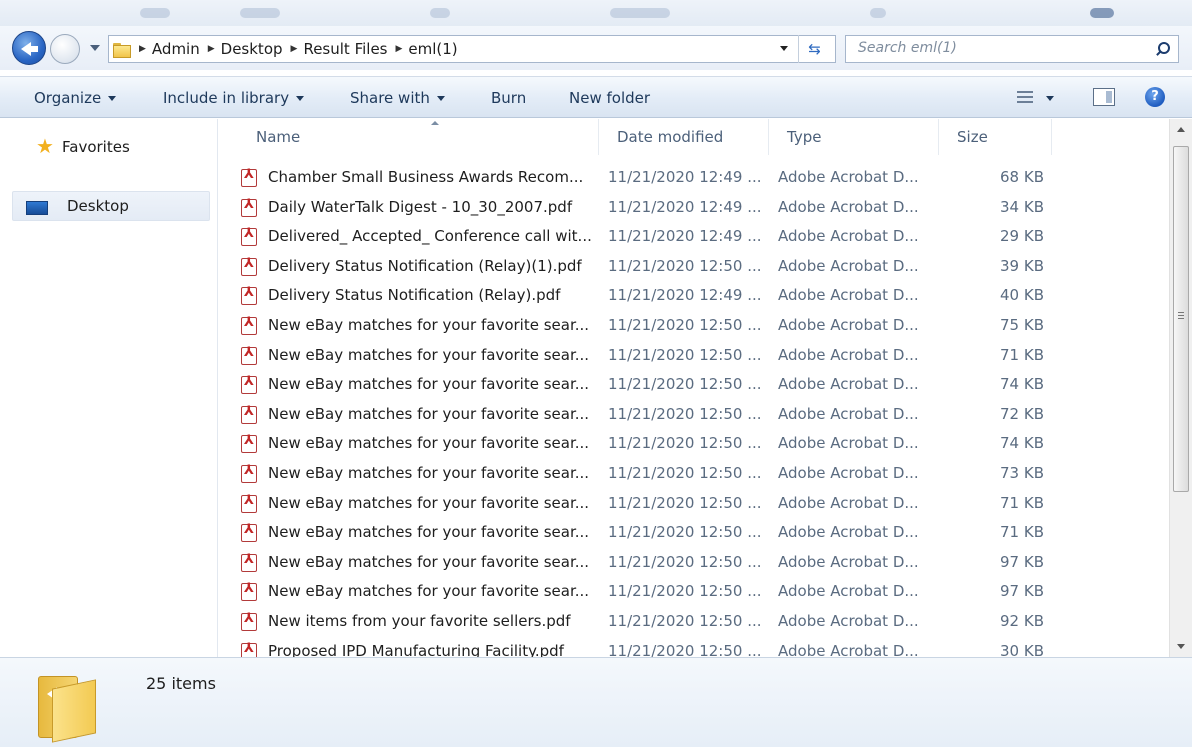 The width and height of the screenshot is (1192, 747). I want to click on file-size: 97 KB, so click(1022, 591).